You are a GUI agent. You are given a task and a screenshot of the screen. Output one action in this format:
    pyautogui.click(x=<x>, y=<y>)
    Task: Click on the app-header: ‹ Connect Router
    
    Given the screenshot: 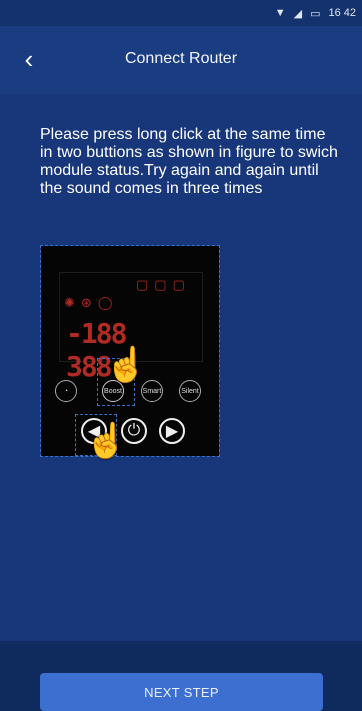 What is the action you would take?
    pyautogui.click(x=181, y=60)
    